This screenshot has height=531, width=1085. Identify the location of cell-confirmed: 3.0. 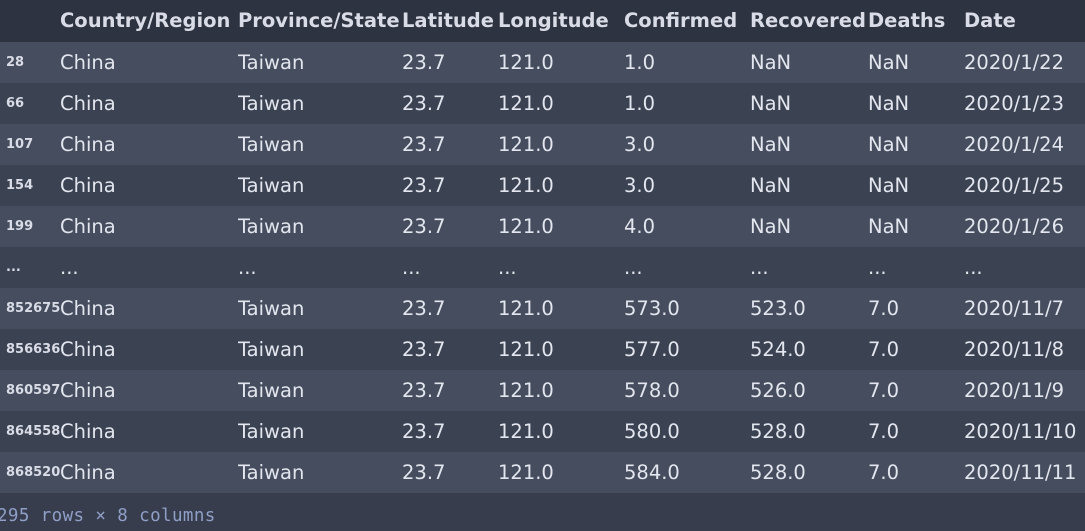
(640, 185).